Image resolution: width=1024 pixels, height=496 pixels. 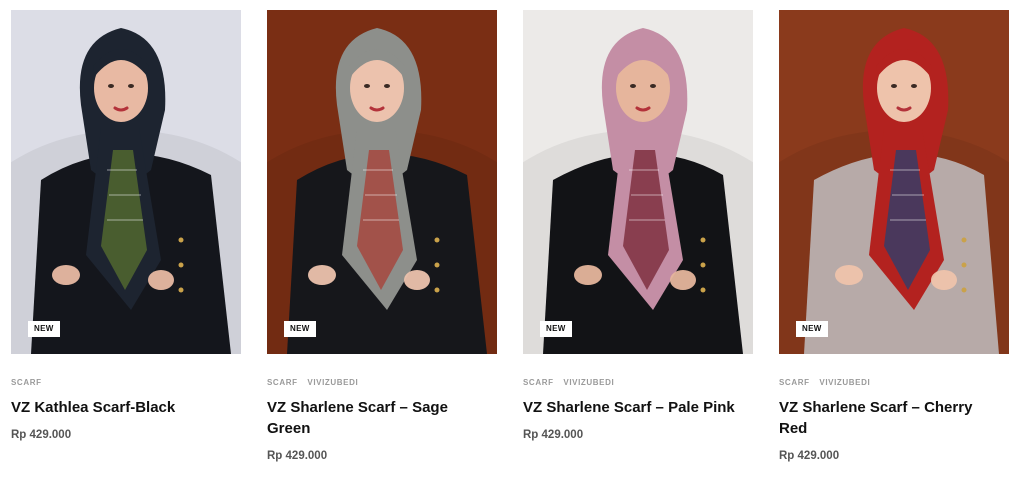 I want to click on product-title: VZ Sharlene Scarf – Pale Pink, so click(x=635, y=407).